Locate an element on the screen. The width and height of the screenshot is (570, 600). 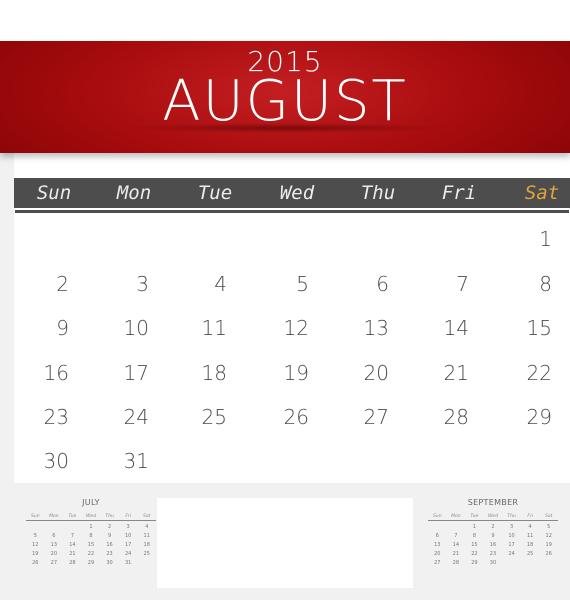
day-cell: 28 is located at coordinates (449, 417).